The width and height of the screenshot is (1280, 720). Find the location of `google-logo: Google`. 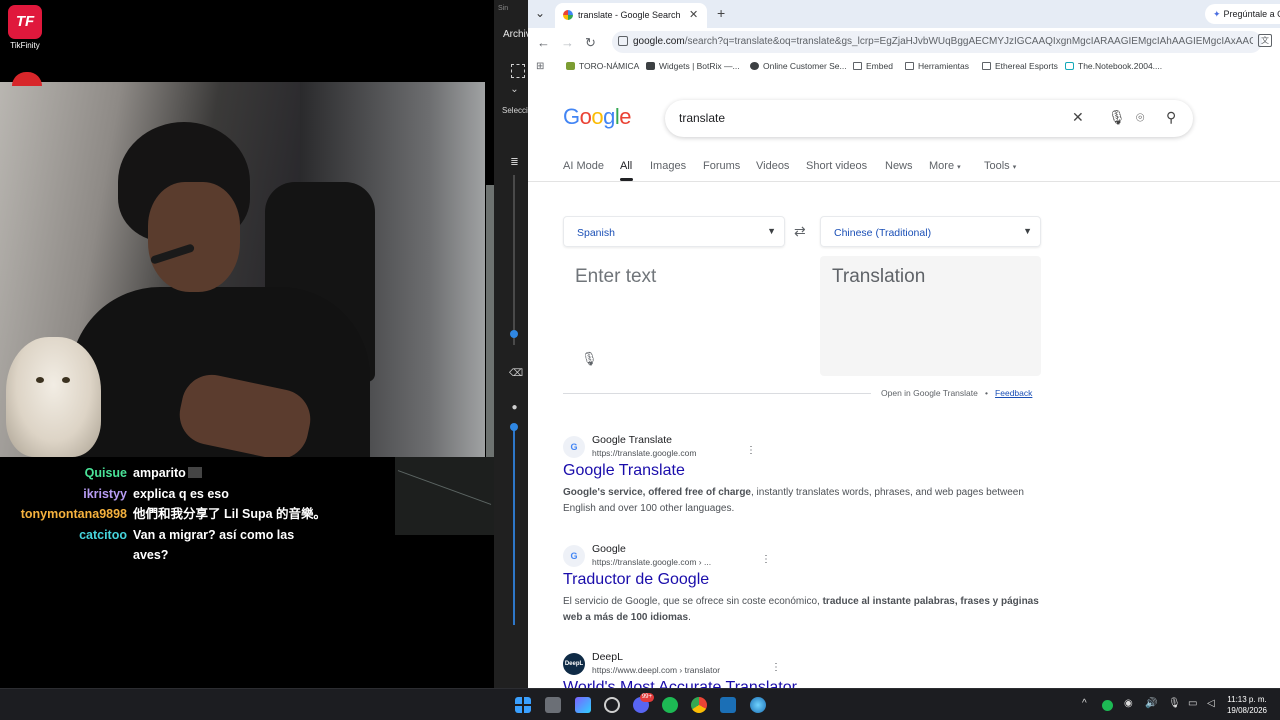

google-logo: Google is located at coordinates (597, 117).